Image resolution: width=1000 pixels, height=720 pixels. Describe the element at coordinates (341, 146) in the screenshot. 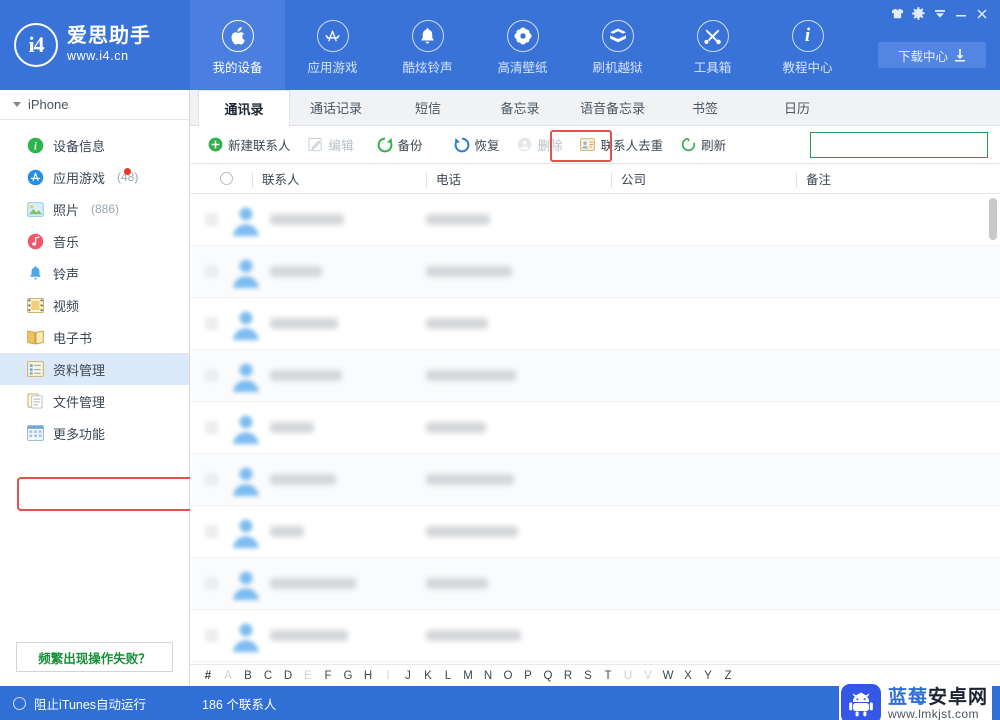

I see `edit-contact-label: 编辑` at that location.